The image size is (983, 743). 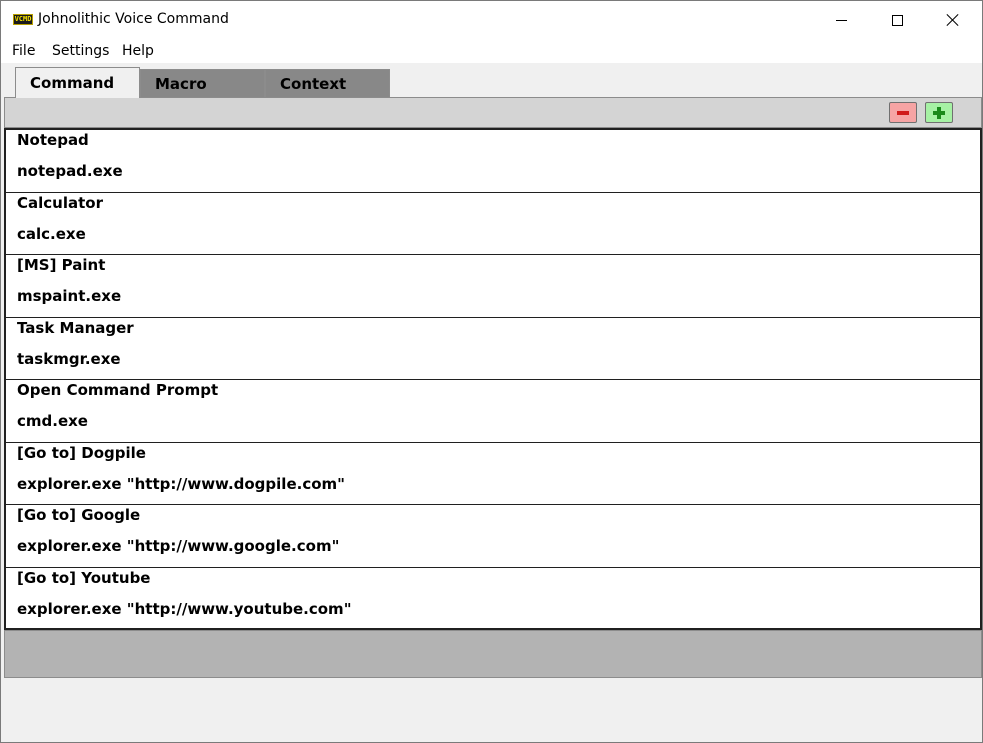 I want to click on command-name: Task Manager, so click(x=75, y=327).